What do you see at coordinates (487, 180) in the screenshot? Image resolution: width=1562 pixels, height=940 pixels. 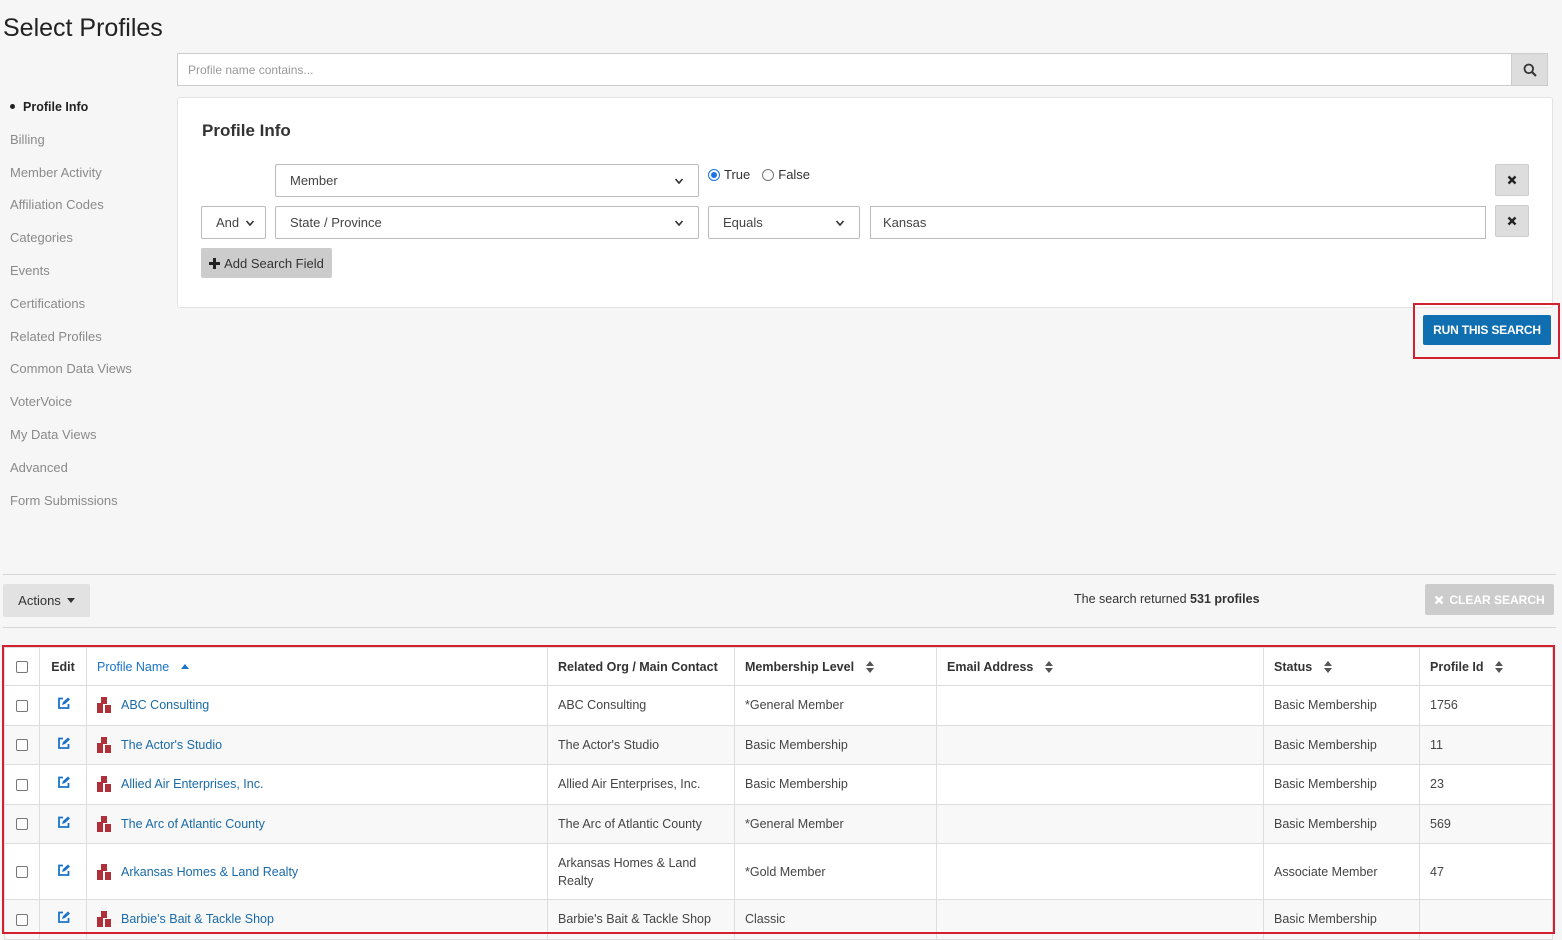 I see `field-select-member: Member` at bounding box center [487, 180].